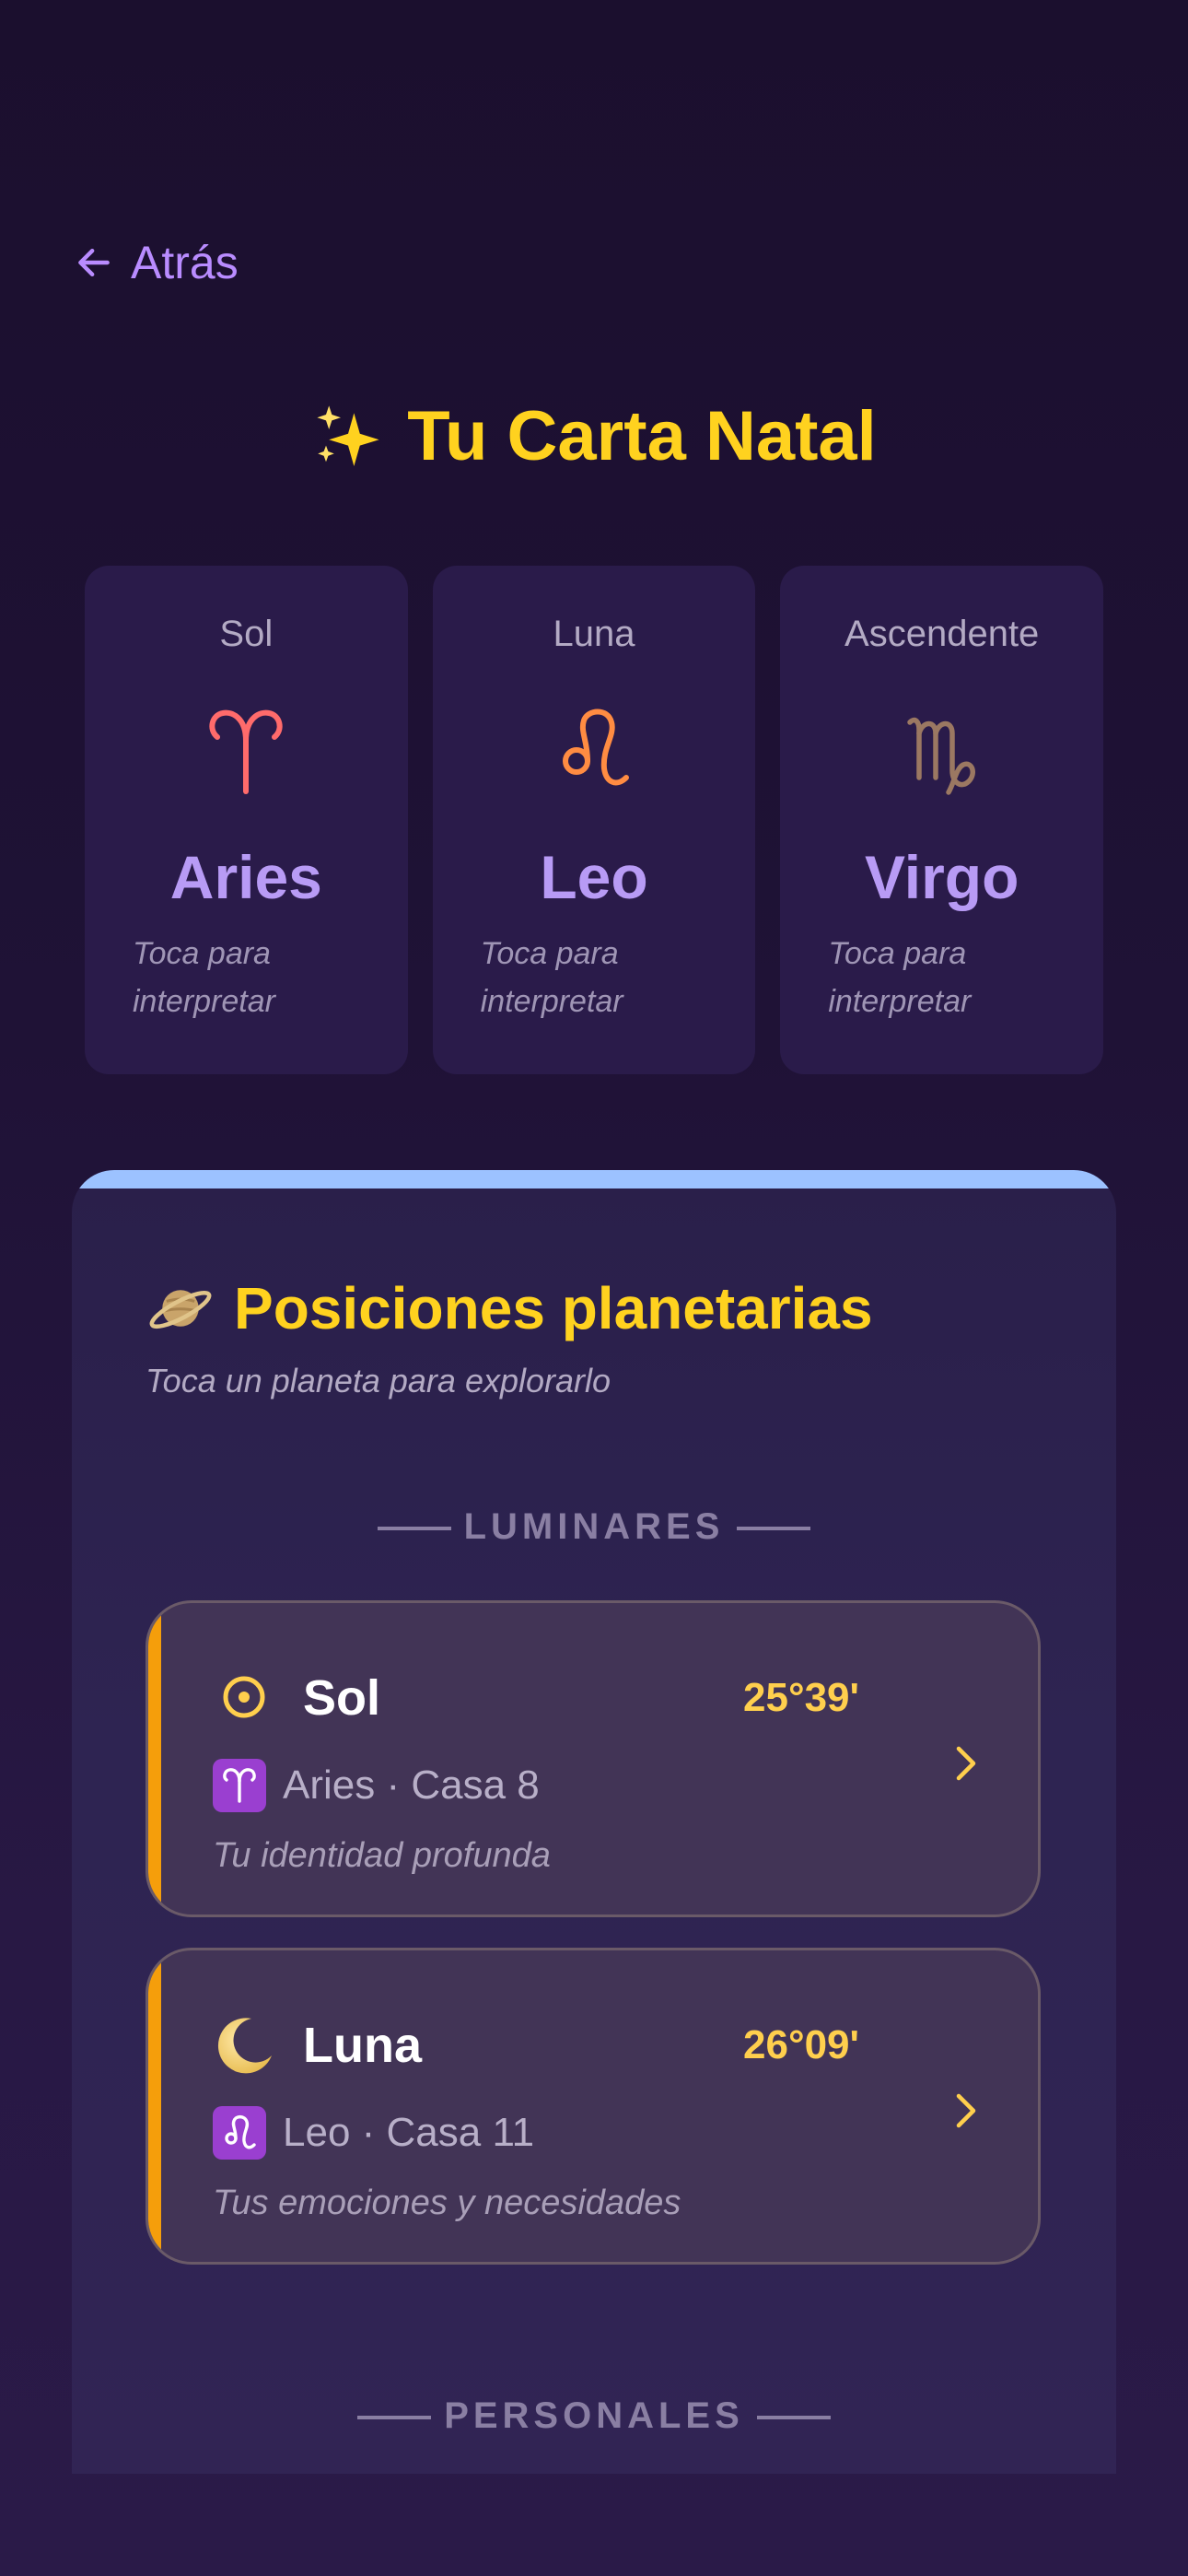 This screenshot has width=1188, height=2576. What do you see at coordinates (348, 435) in the screenshot?
I see `sparkles-icon` at bounding box center [348, 435].